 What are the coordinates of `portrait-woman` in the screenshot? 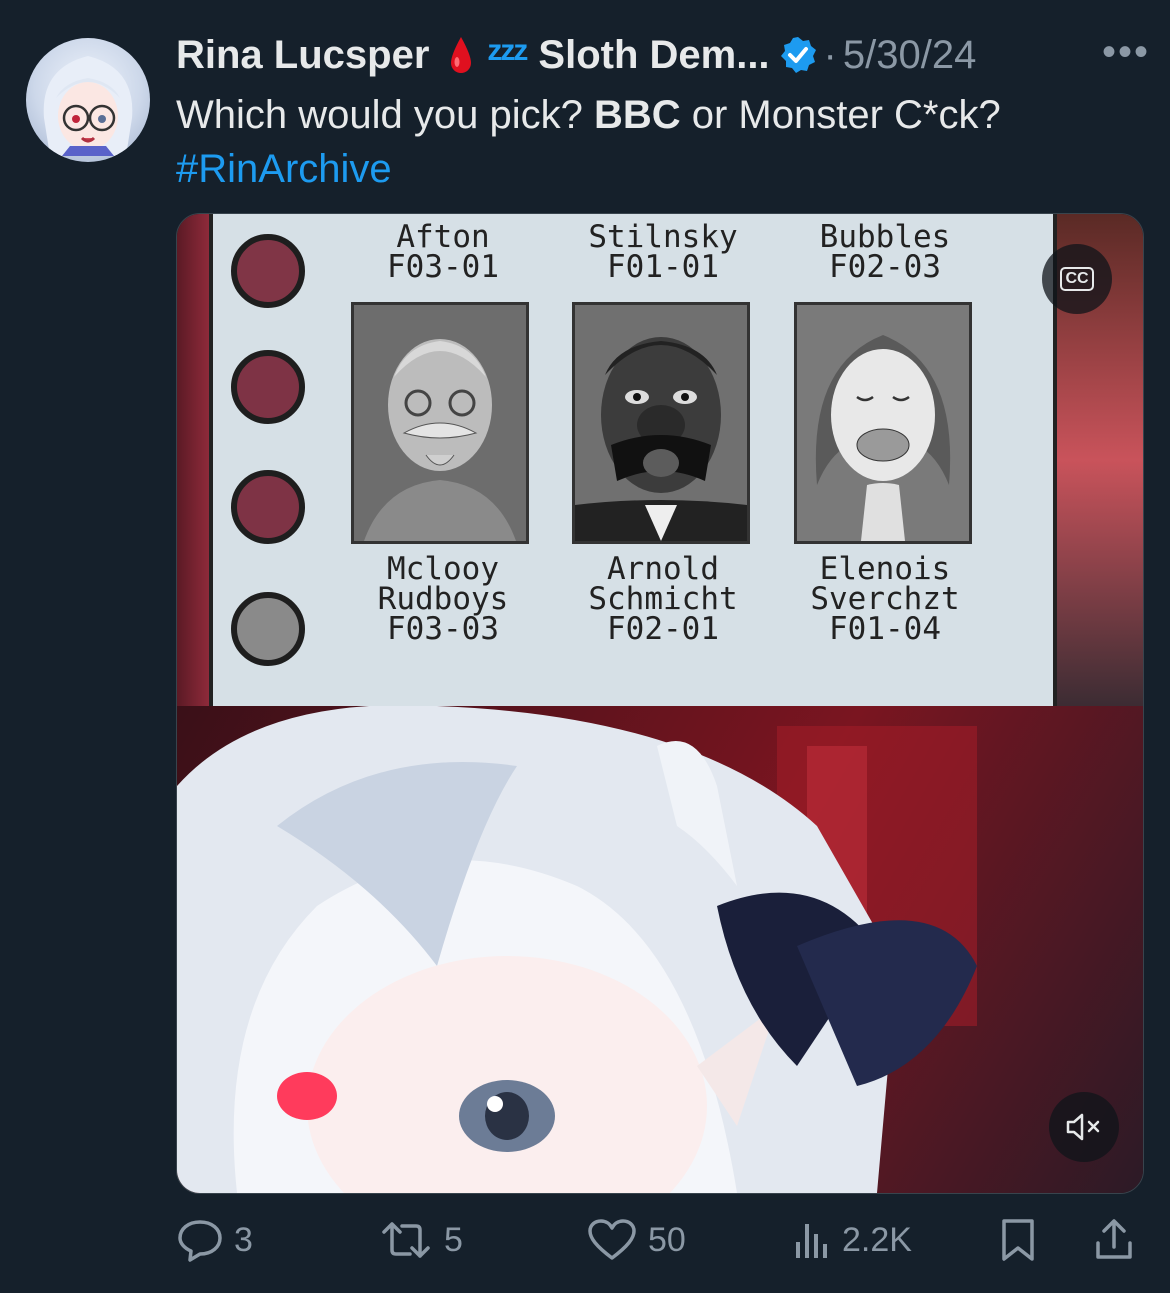 It's located at (883, 423).